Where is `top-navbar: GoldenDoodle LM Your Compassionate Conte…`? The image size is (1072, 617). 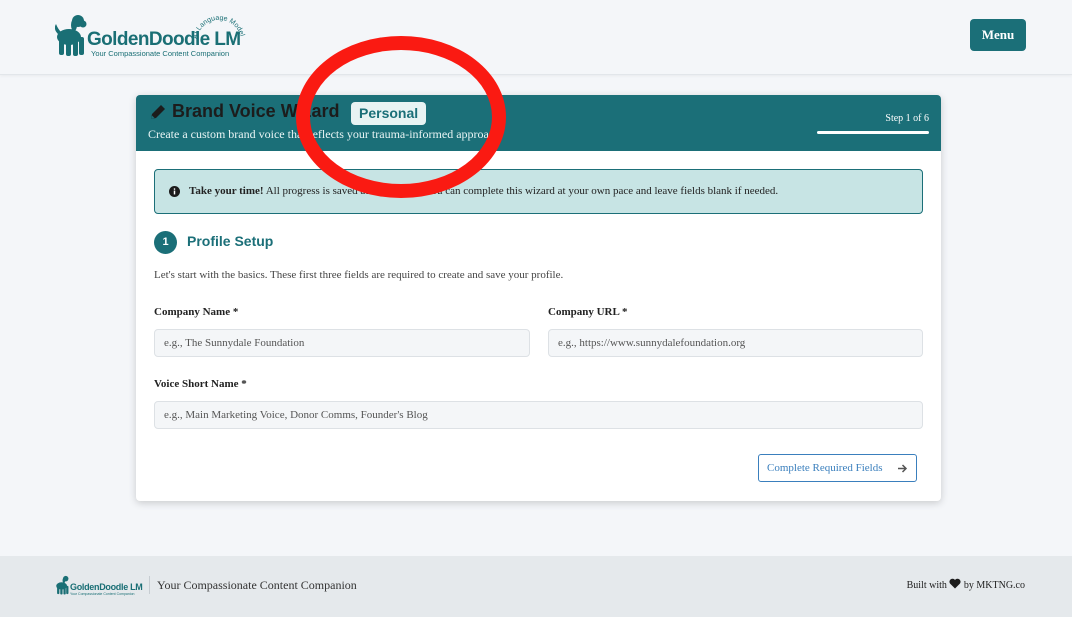
top-navbar: GoldenDoodle LM Your Compassionate Conte… is located at coordinates (536, 37).